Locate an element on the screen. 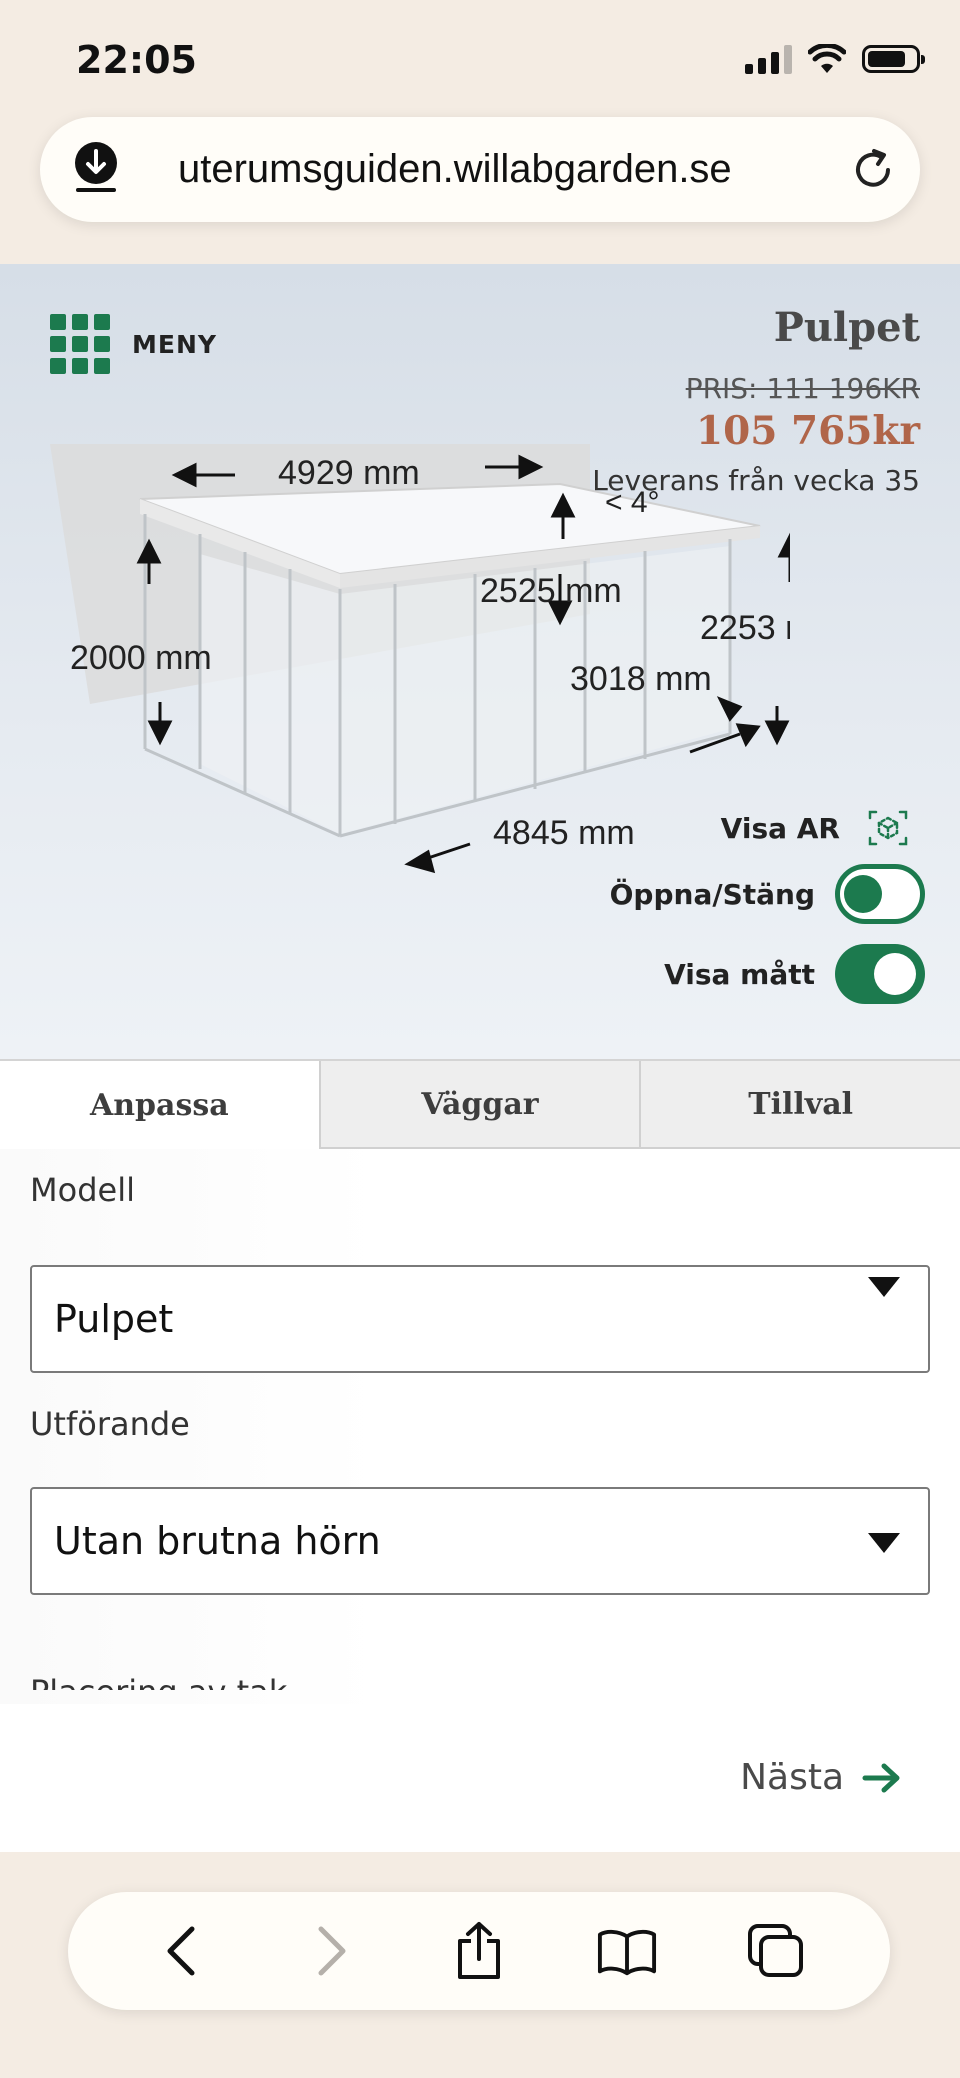  tabs-icon is located at coordinates (775, 1950).